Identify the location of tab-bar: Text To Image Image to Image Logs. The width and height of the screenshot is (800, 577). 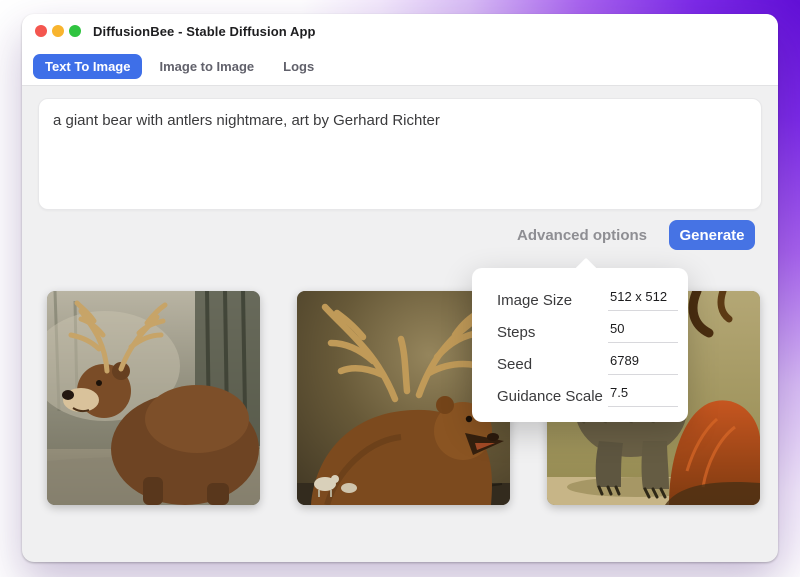
(400, 67).